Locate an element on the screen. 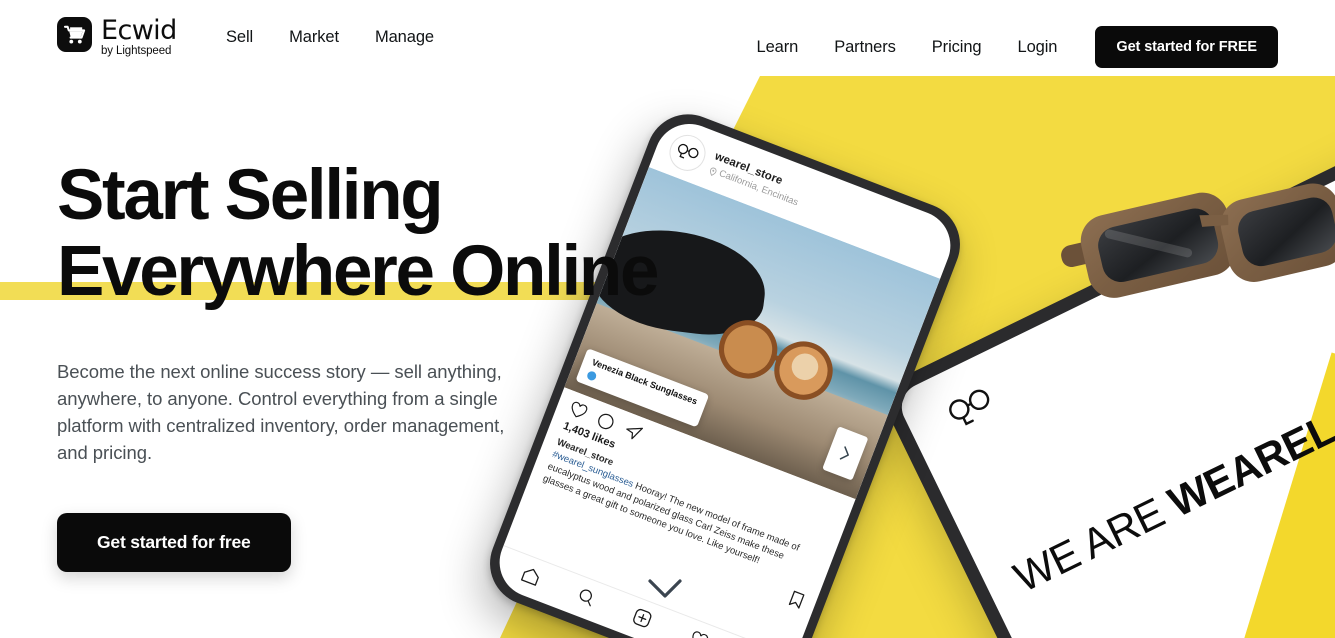  product-card-dot is located at coordinates (591, 376).